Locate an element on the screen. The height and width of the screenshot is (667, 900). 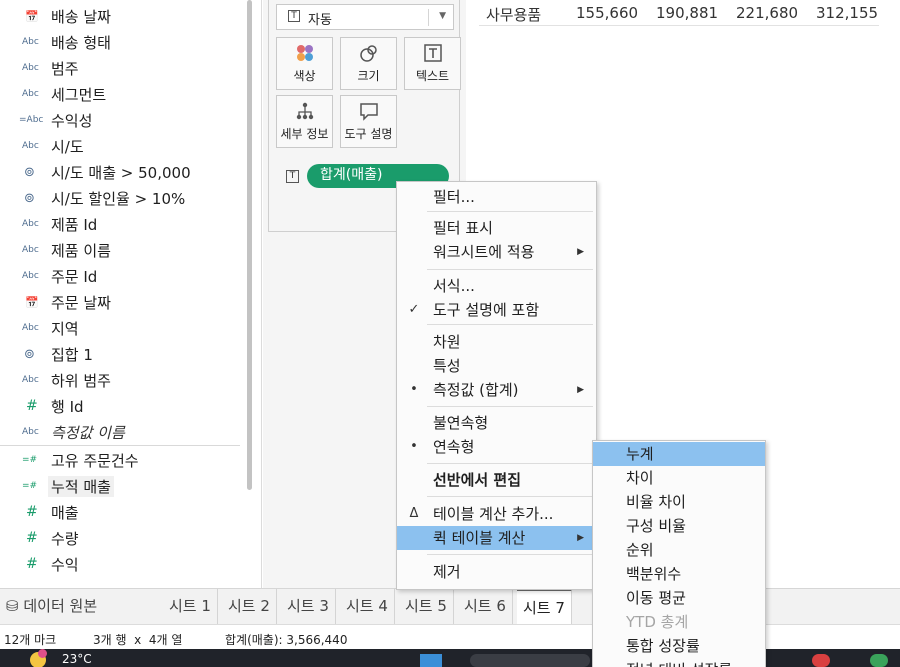
data-source-tab: ⛁ 데이터 원본 is located at coordinates (51, 606).